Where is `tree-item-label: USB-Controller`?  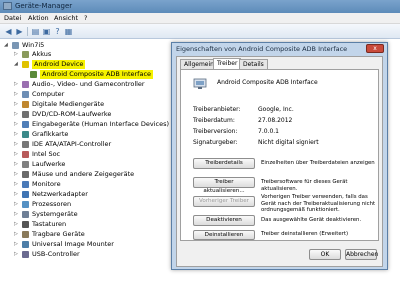 tree-item-label: USB-Controller is located at coordinates (56, 254).